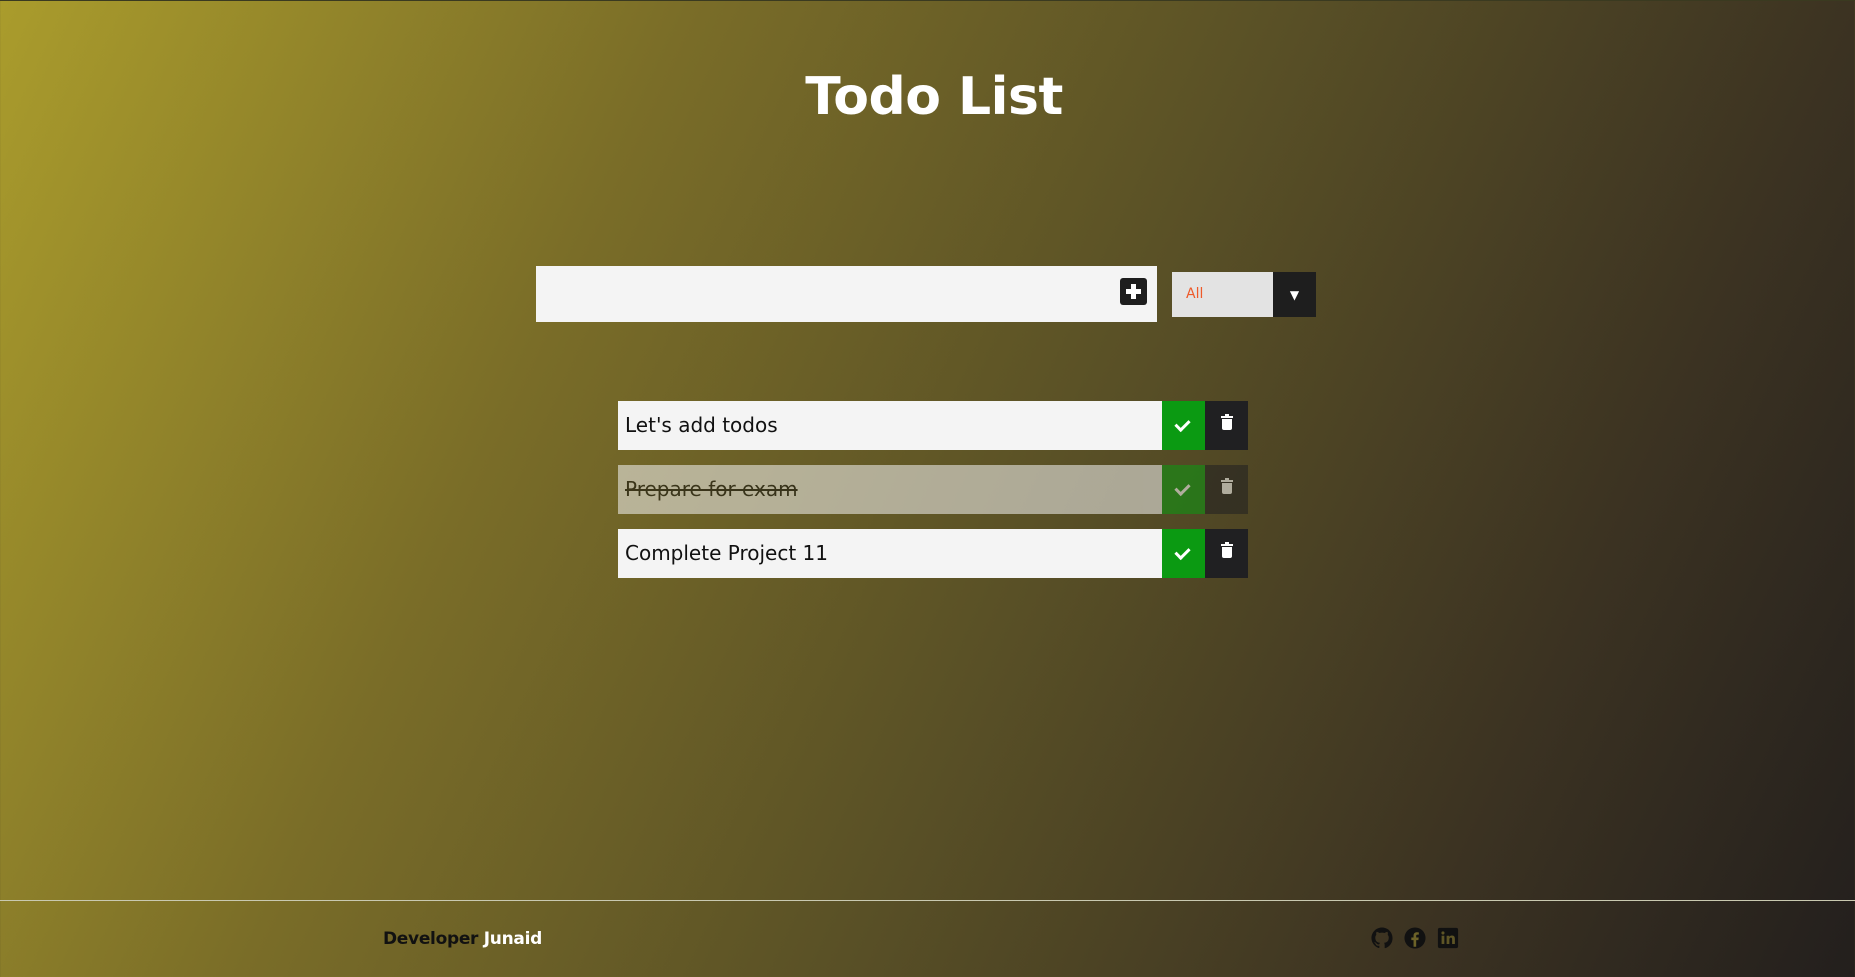 The image size is (1855, 977). Describe the element at coordinates (1382, 938) in the screenshot. I see `github-icon` at that location.